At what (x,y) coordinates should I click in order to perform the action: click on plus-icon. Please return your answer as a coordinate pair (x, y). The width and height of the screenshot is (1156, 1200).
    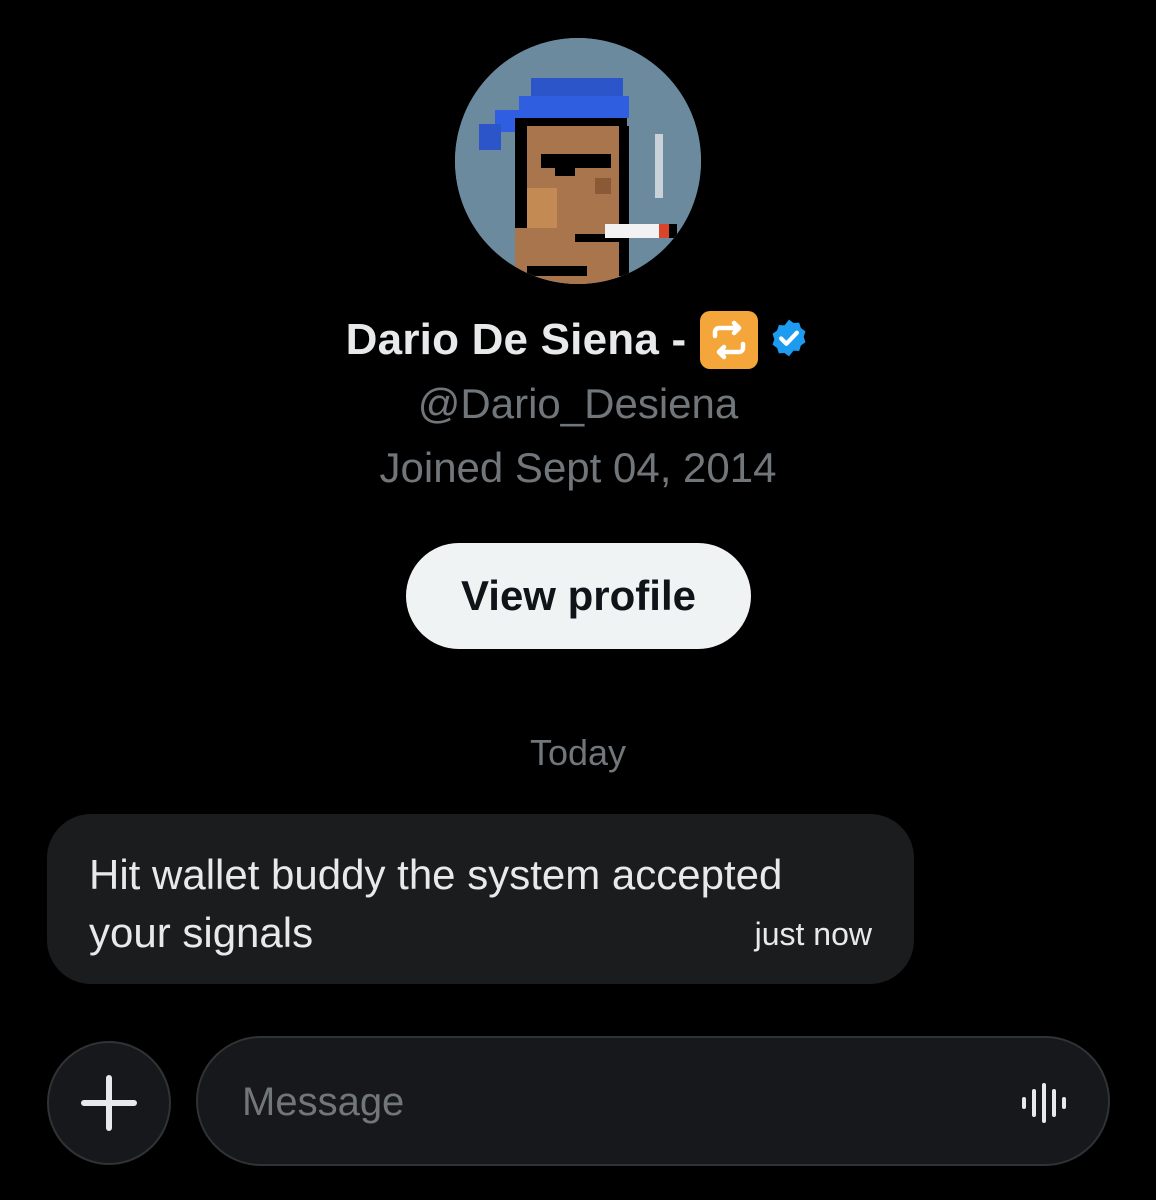
    Looking at the image, I should click on (109, 1103).